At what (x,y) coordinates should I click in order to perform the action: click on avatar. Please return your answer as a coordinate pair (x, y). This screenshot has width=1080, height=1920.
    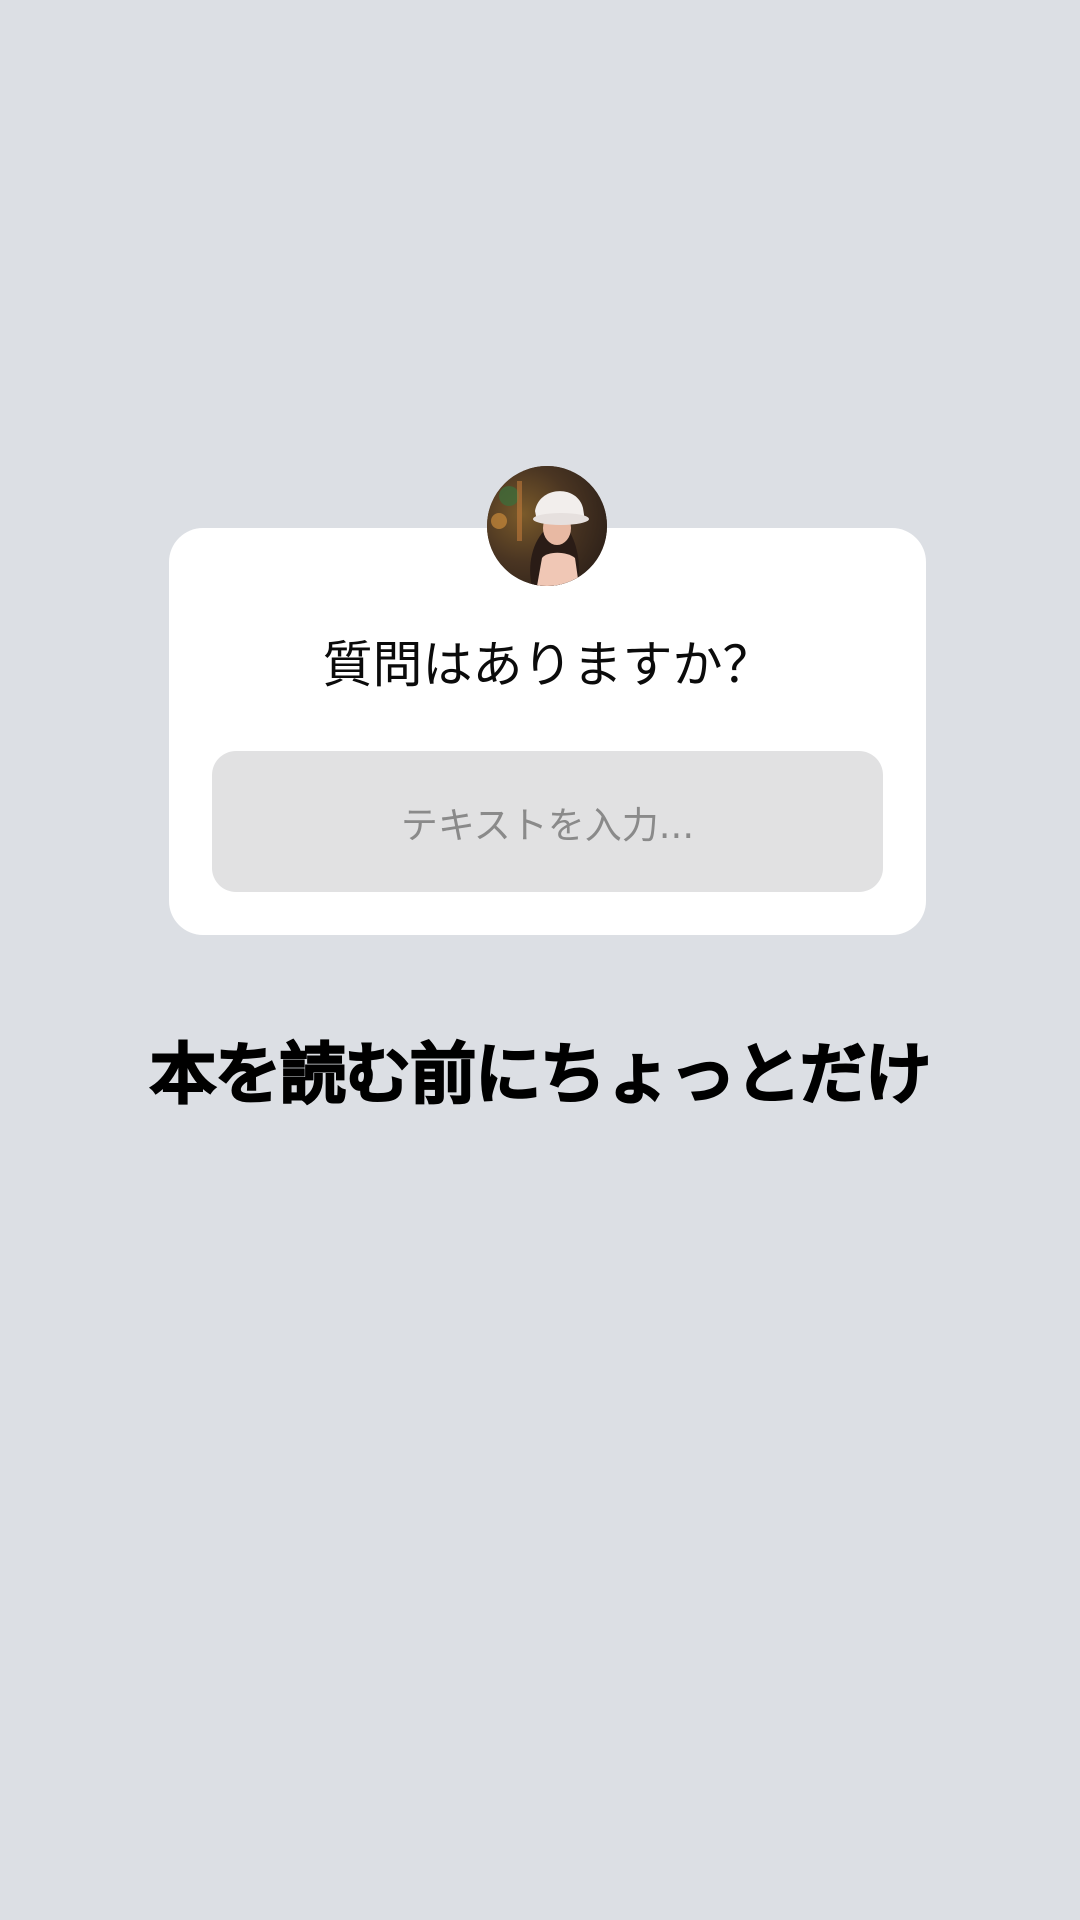
    Looking at the image, I should click on (547, 526).